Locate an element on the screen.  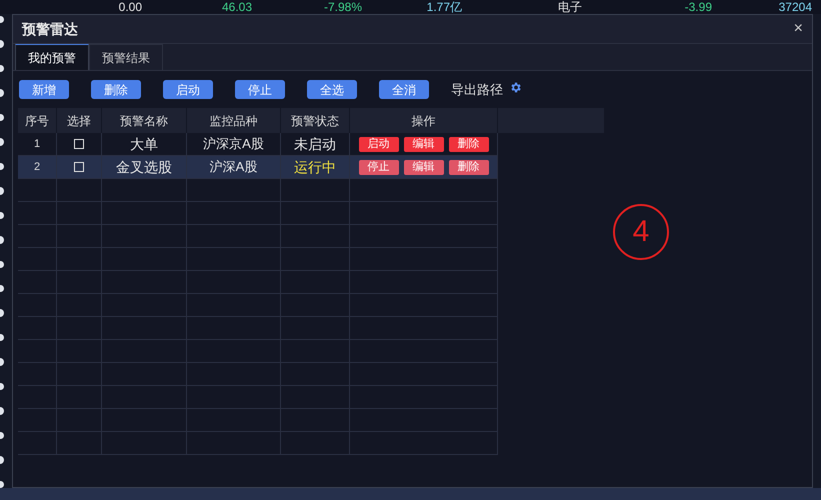
background-cell-text: 46.03 is located at coordinates (236, 7).